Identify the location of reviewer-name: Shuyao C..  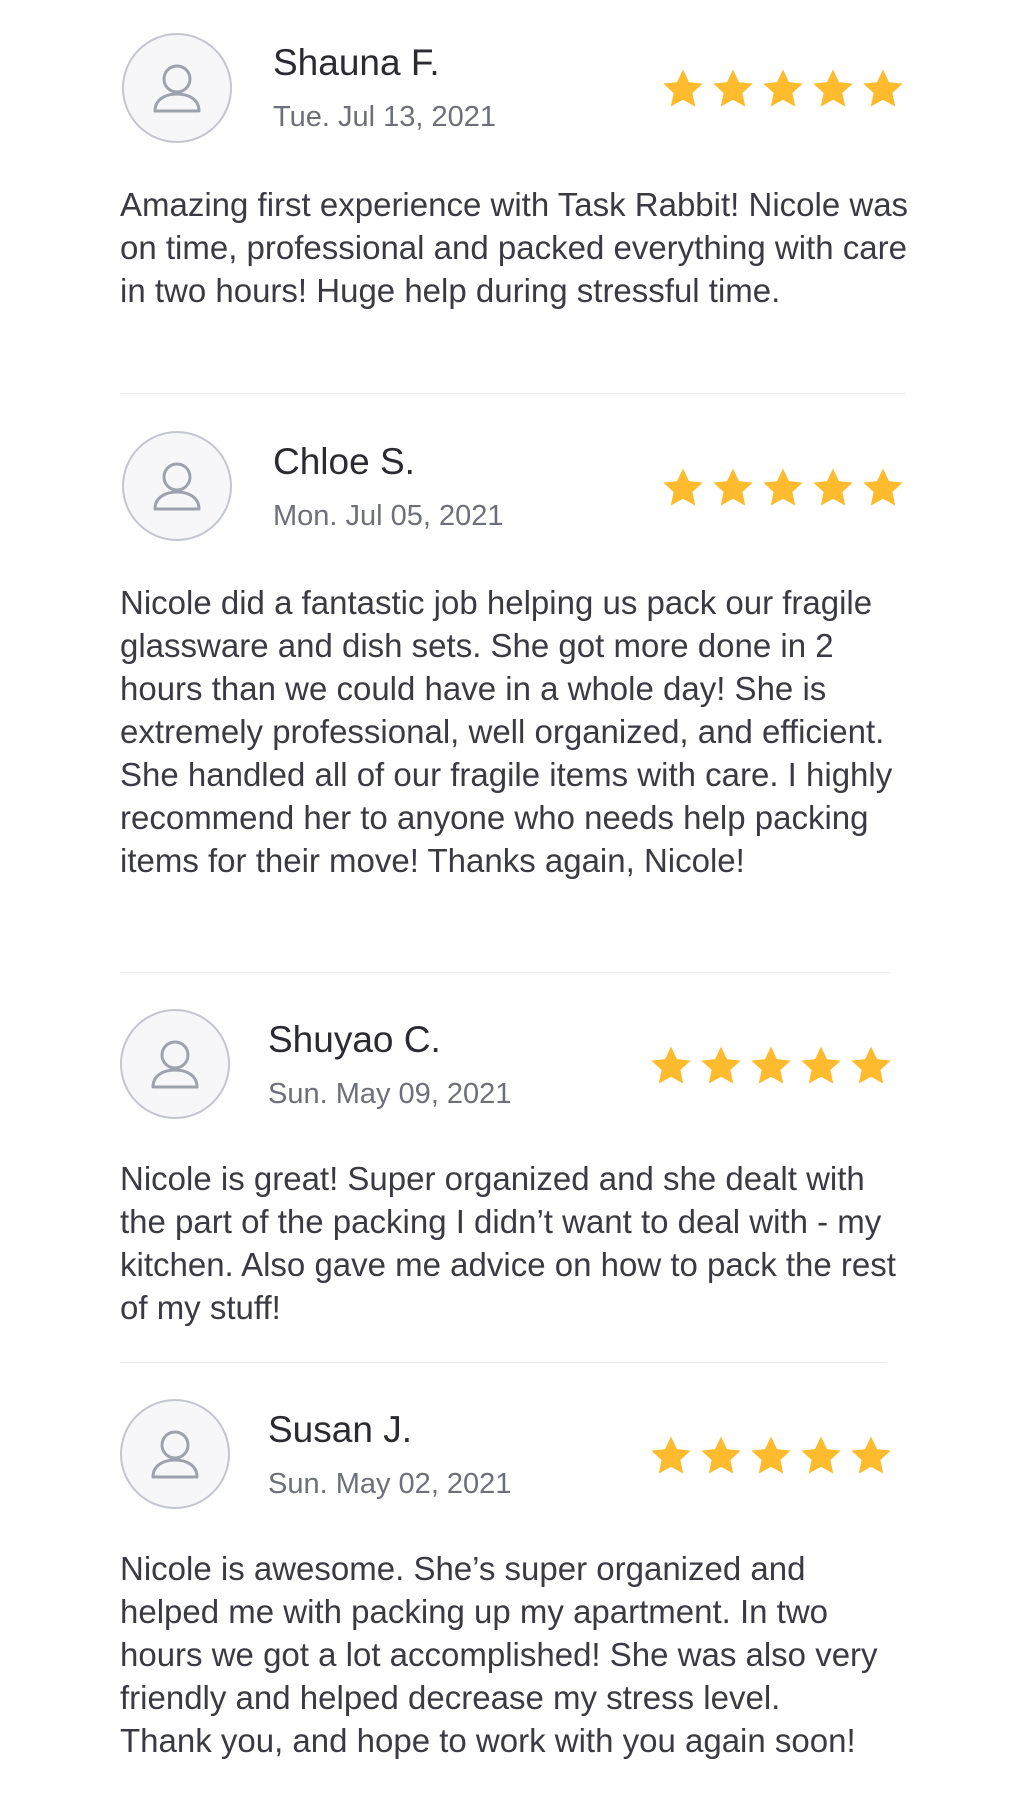
(354, 1039).